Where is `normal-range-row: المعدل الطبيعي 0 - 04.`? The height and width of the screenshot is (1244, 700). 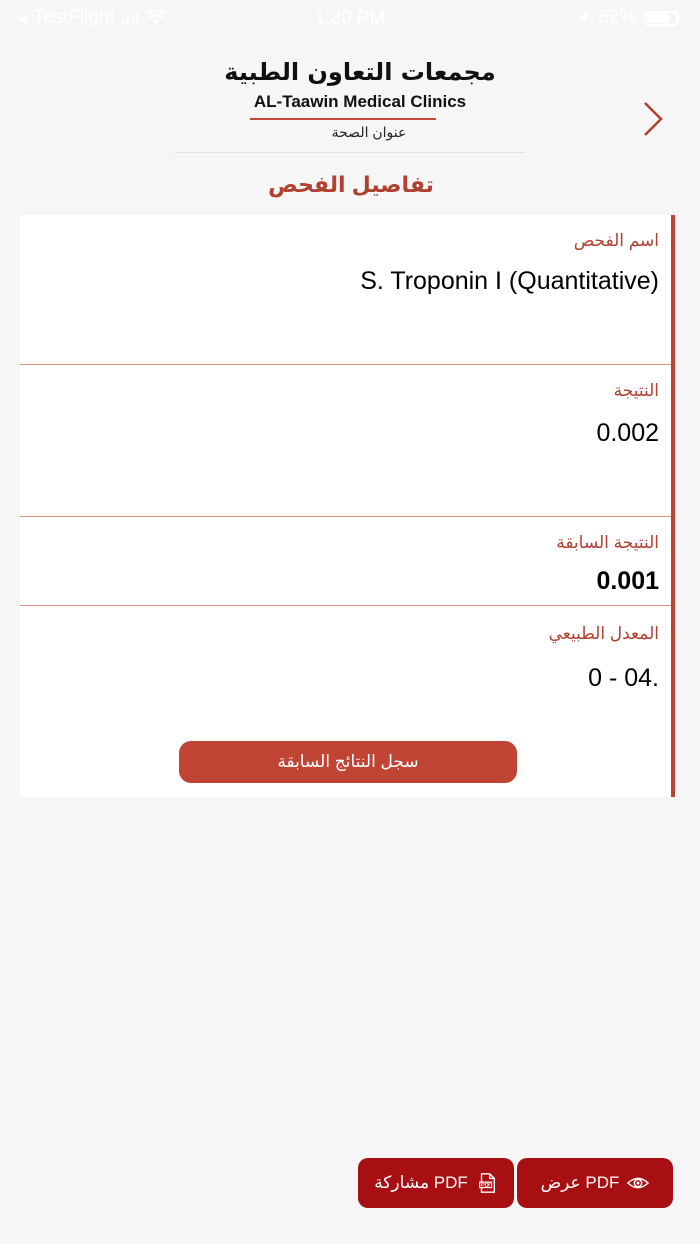
normal-range-row: المعدل الطبيعي 0 - 04. is located at coordinates (345, 661).